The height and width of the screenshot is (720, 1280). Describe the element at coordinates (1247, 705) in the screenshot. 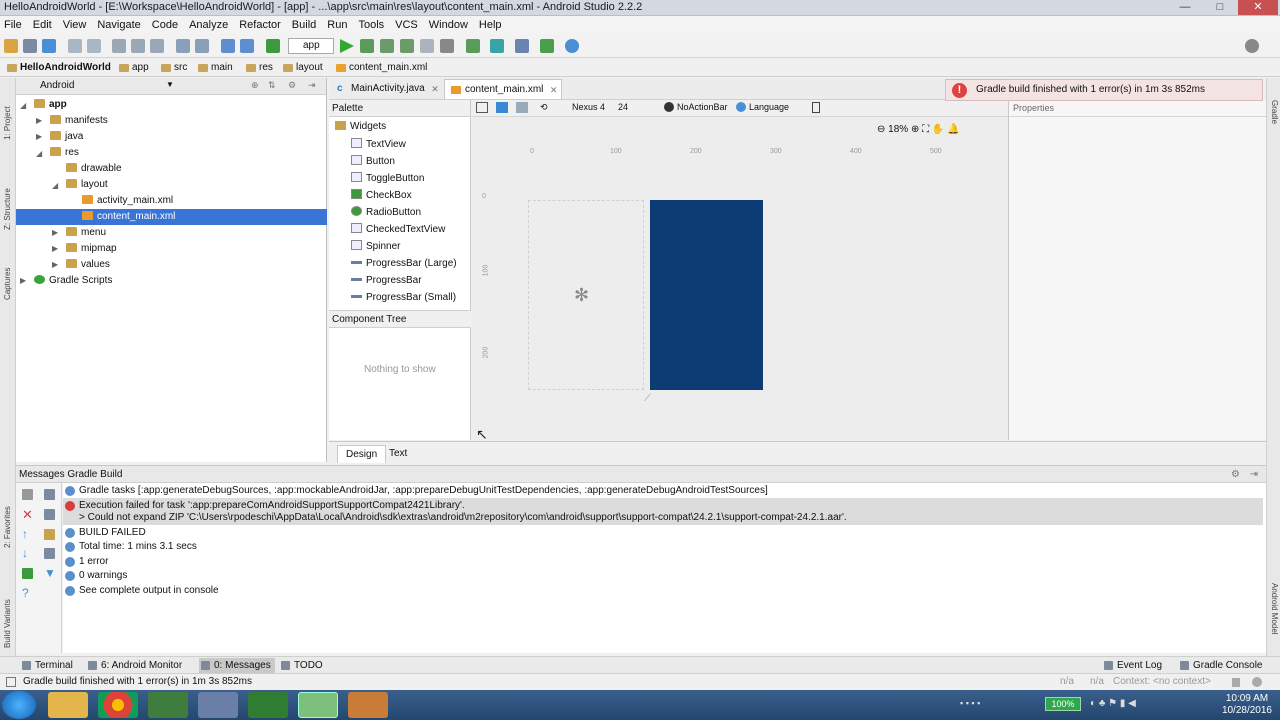

I see `taskbar-clock: 10:09 AM 10/28/2016` at that location.